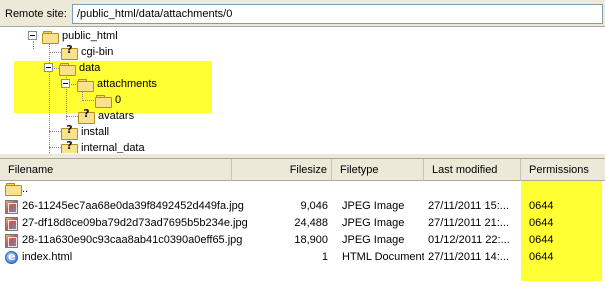 Image resolution: width=605 pixels, height=292 pixels. I want to click on collapse-toggle-attachments, so click(65, 83).